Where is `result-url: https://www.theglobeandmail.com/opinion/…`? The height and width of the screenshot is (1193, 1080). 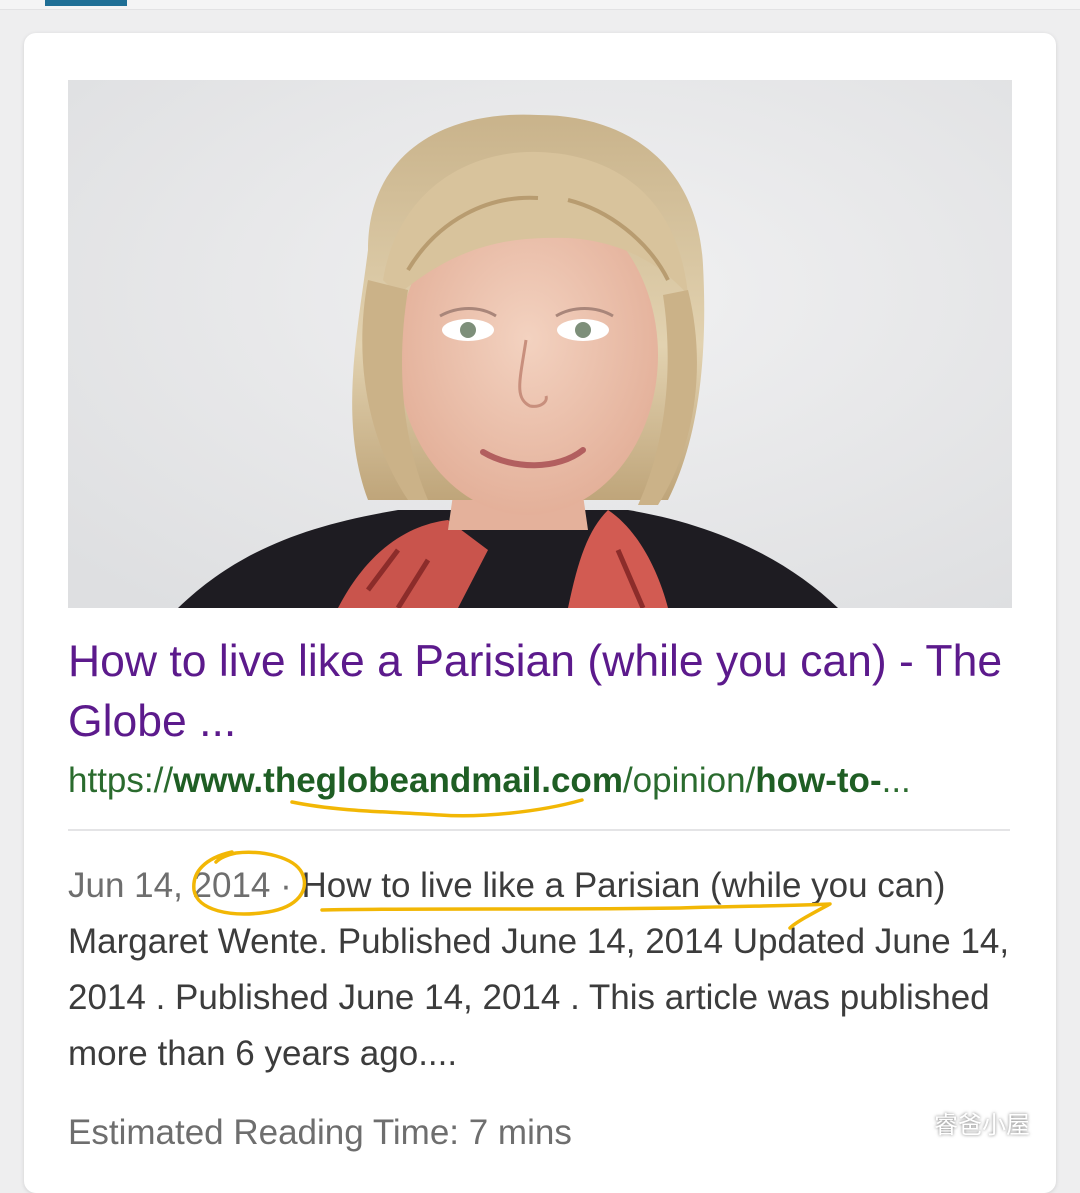 result-url: https://www.theglobeandmail.com/opinion/… is located at coordinates (538, 781).